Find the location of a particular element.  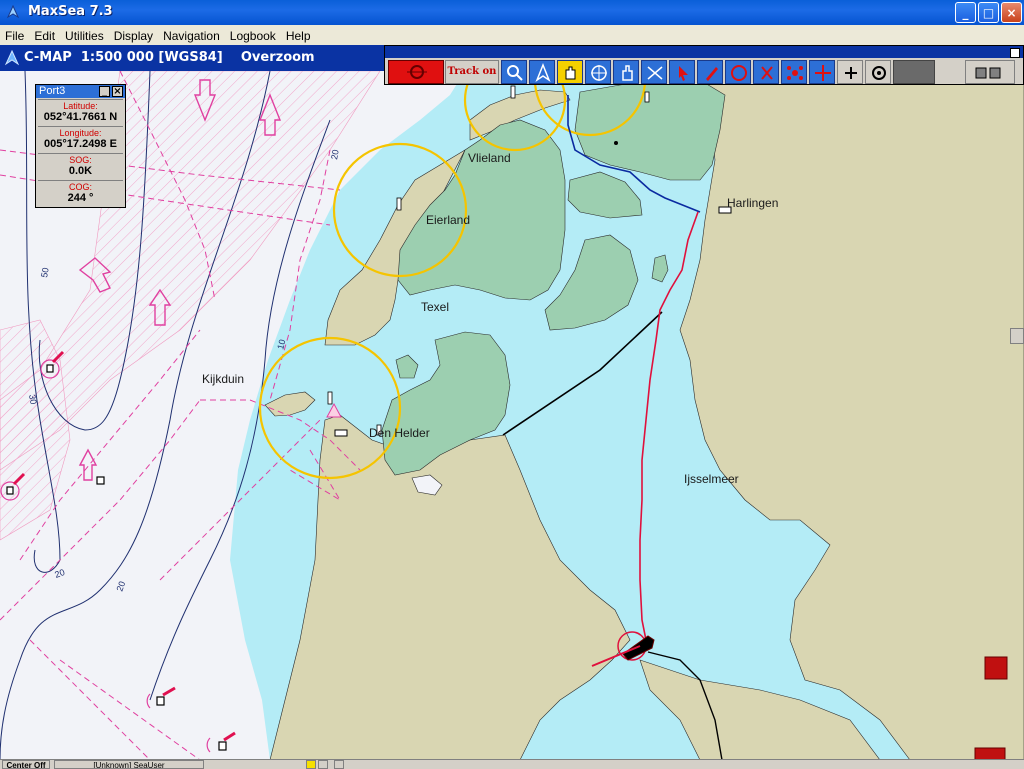

crosshair-button is located at coordinates (598, 72).